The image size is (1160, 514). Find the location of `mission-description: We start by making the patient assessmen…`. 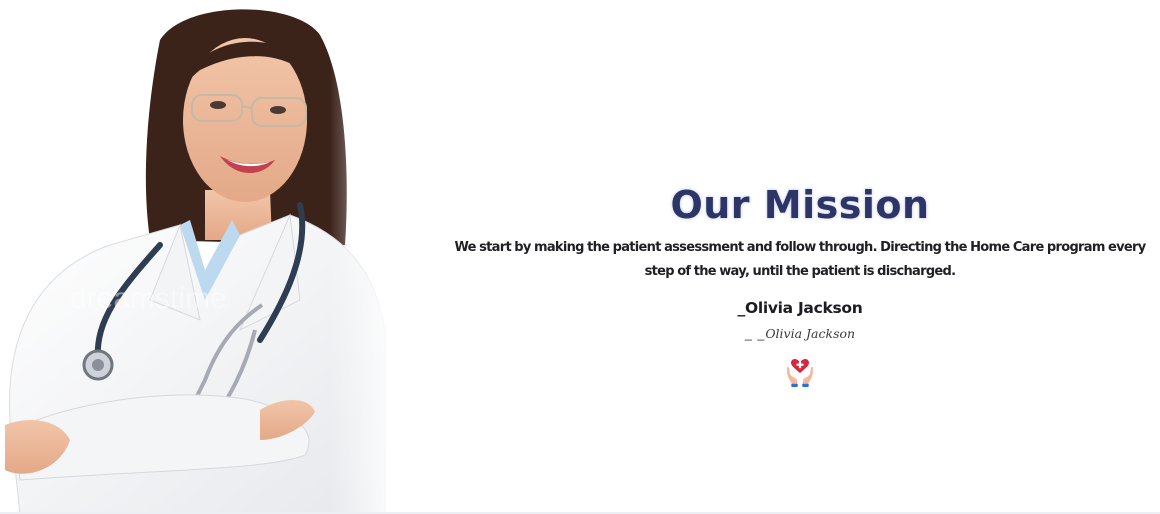

mission-description: We start by making the patient assessmen… is located at coordinates (800, 259).